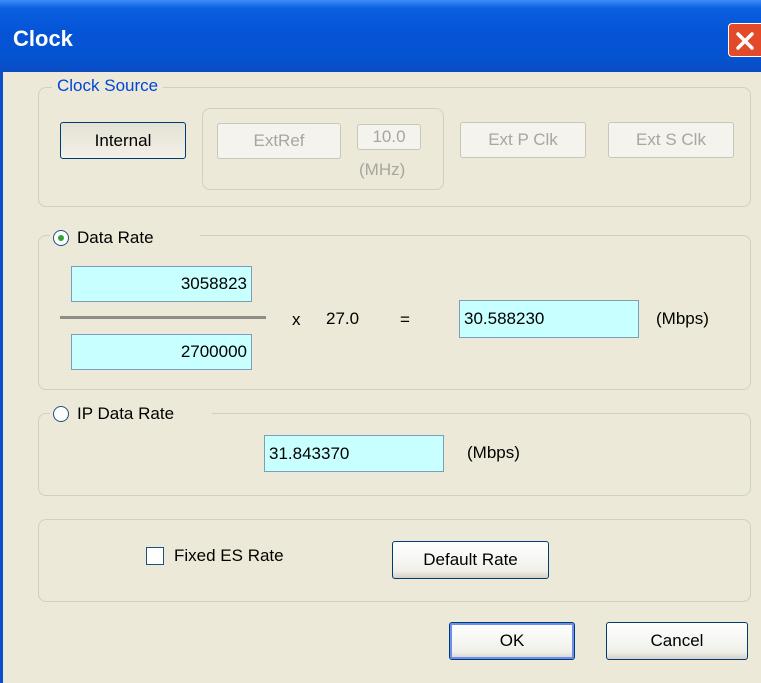  What do you see at coordinates (343, 318) in the screenshot?
I see `multiplier-value: 27.0` at bounding box center [343, 318].